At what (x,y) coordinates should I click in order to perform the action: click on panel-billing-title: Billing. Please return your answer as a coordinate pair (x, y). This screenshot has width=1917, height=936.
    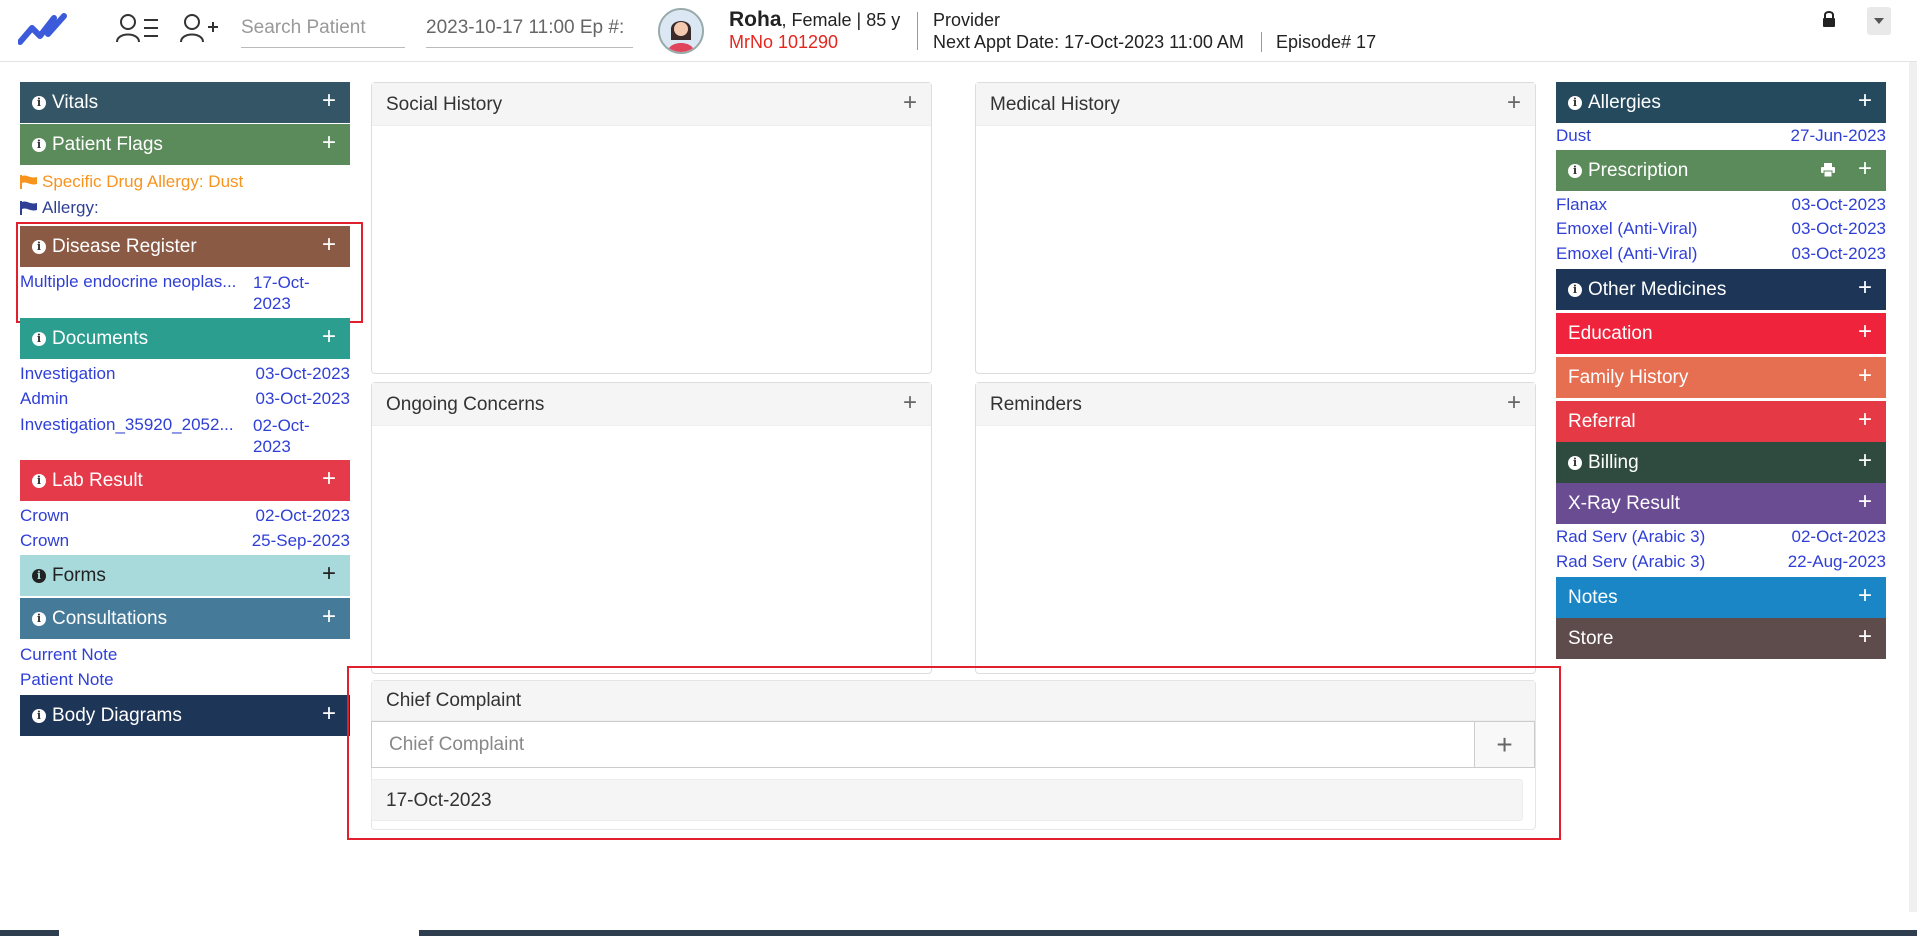
    Looking at the image, I should click on (1613, 462).